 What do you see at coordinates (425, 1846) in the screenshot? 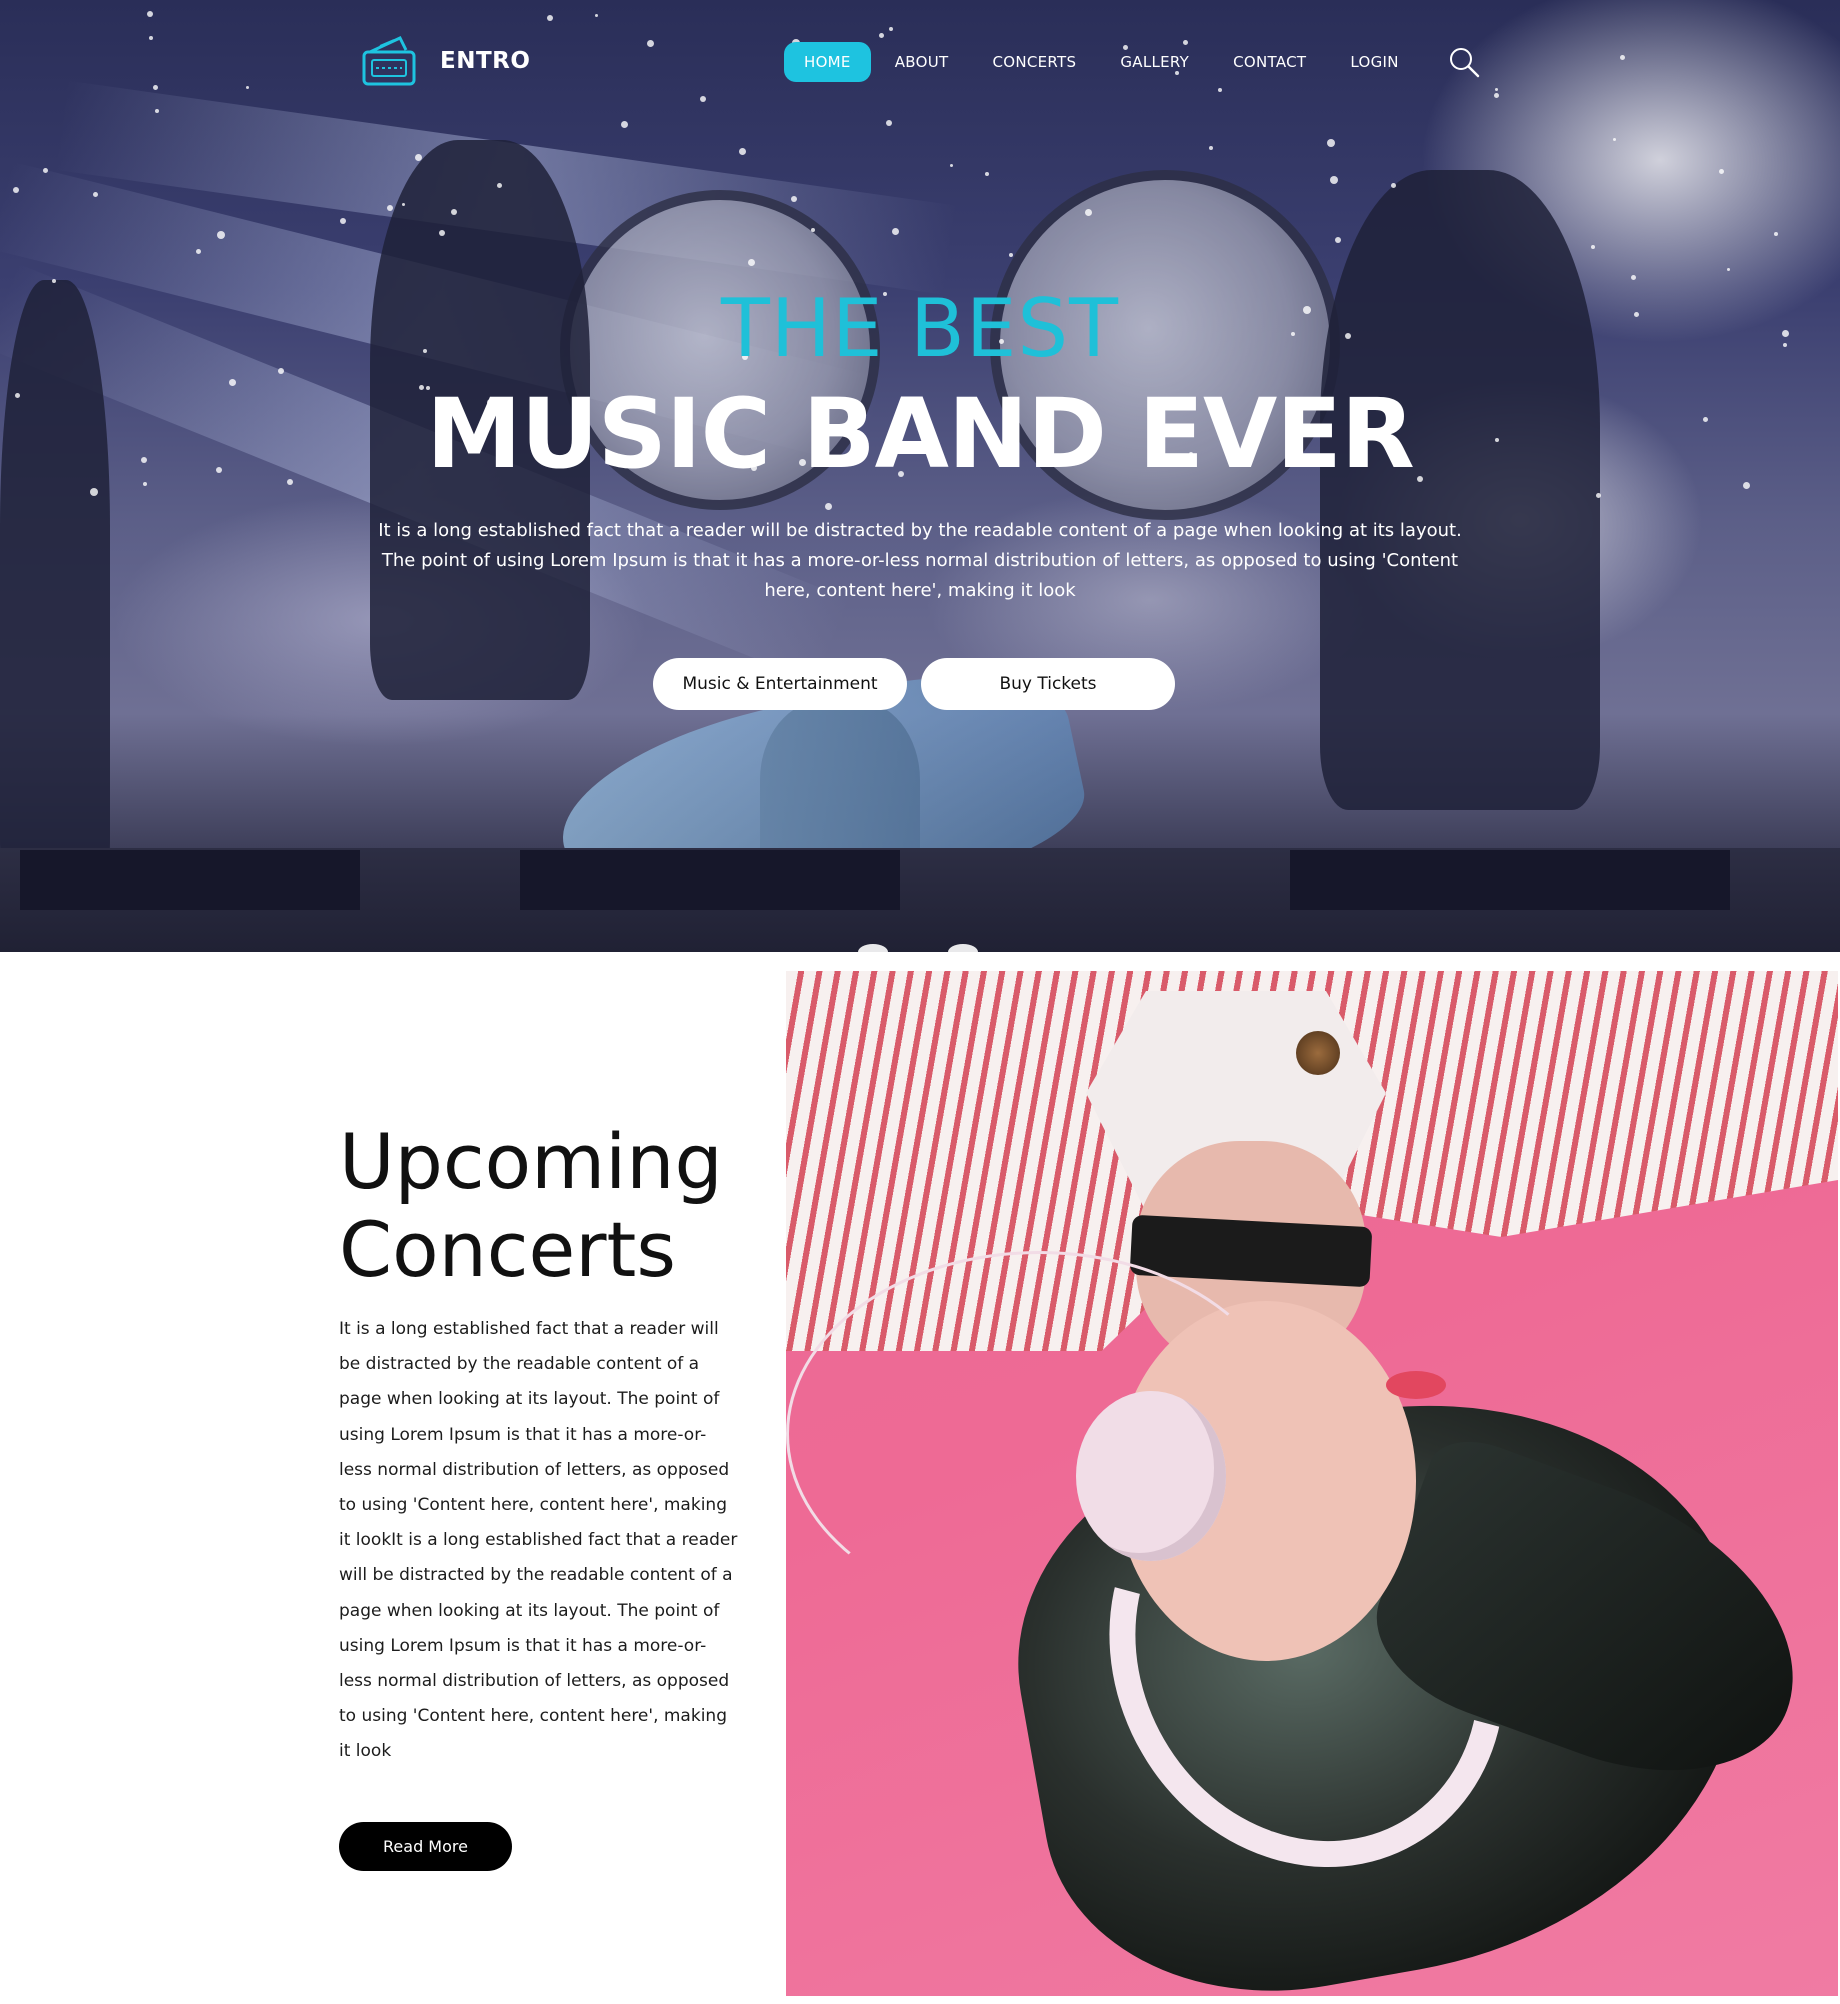
I see `read-more-button: Read More` at bounding box center [425, 1846].